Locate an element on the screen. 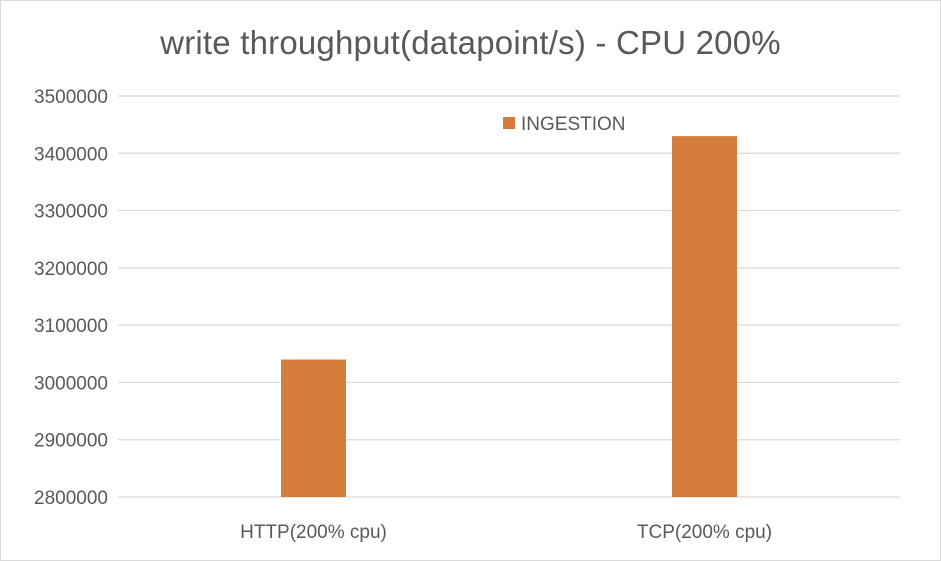 This screenshot has width=941, height=561. legend-swatch is located at coordinates (509, 123).